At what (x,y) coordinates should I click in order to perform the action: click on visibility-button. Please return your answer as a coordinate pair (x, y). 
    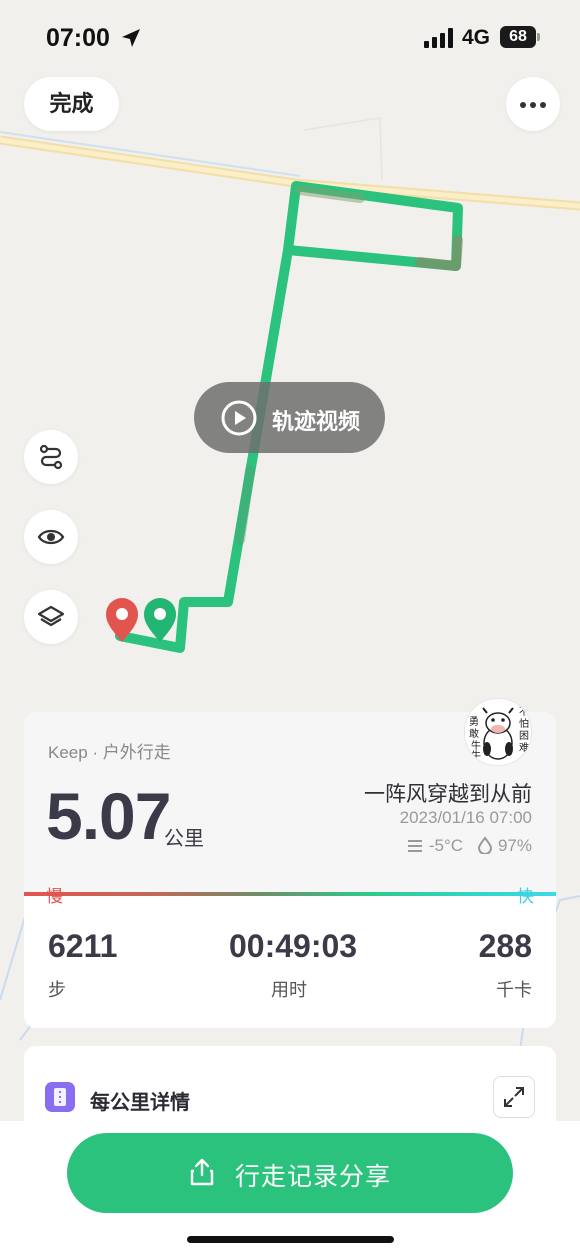
    Looking at the image, I should click on (51, 537).